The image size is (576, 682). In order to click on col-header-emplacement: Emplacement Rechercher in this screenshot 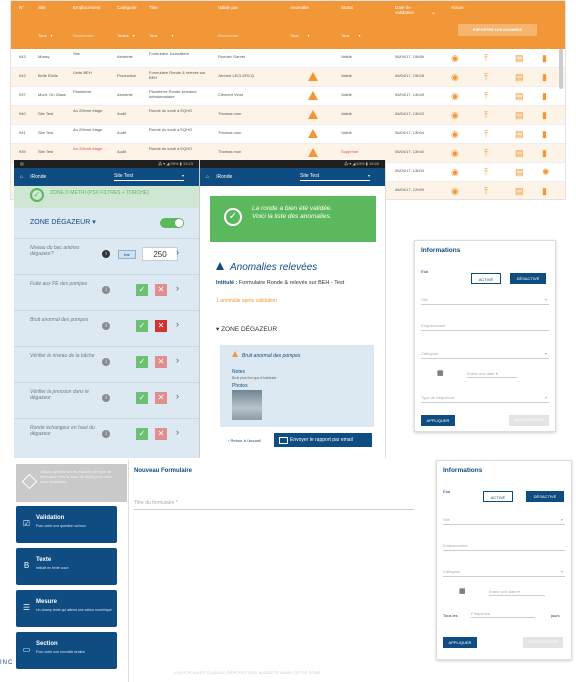, I will do `click(93, 21)`.